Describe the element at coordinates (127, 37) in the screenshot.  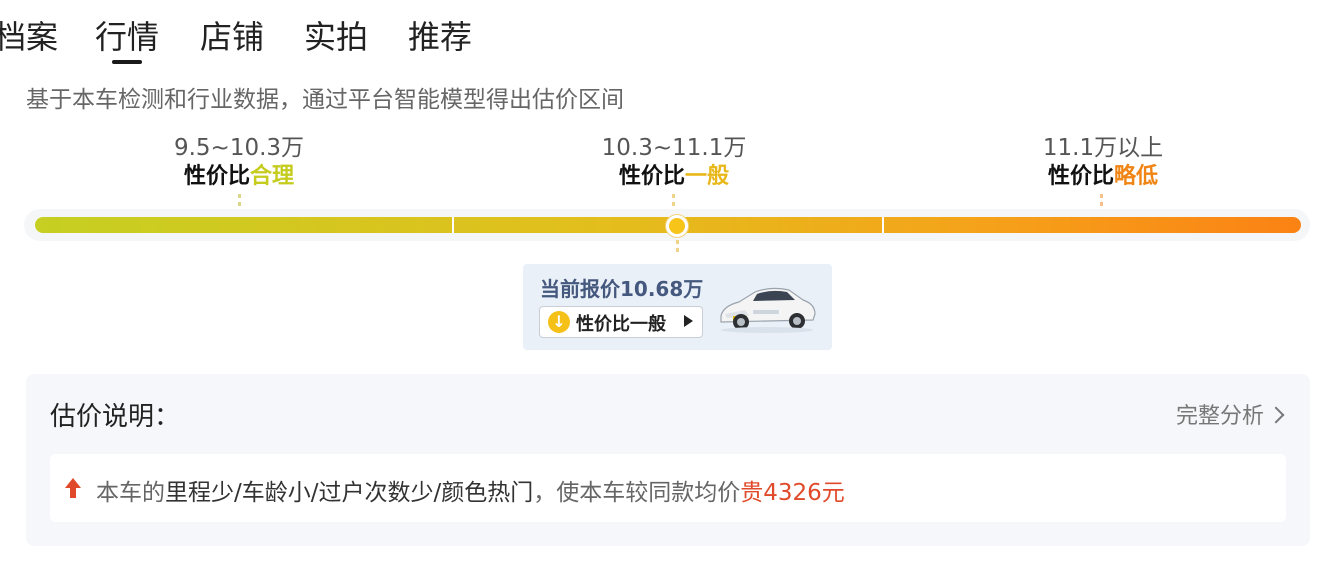
I see `tab-market: 行情` at that location.